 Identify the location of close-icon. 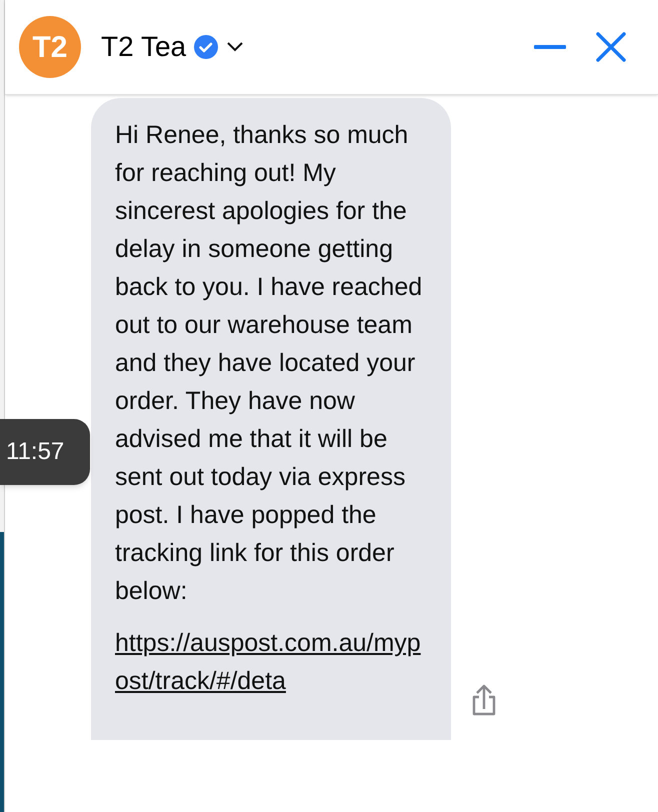
(611, 47).